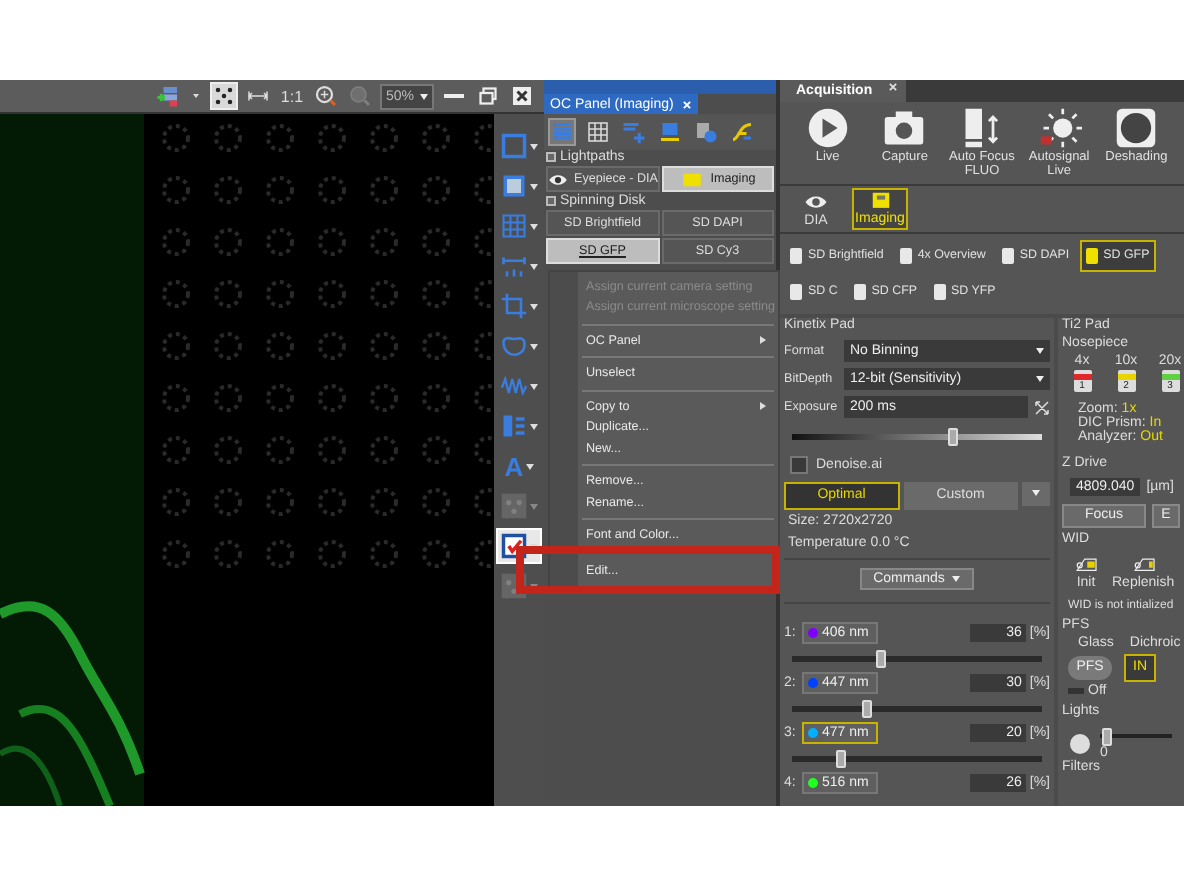 This screenshot has height=888, width=1184. I want to click on layers-icon, so click(167, 96).